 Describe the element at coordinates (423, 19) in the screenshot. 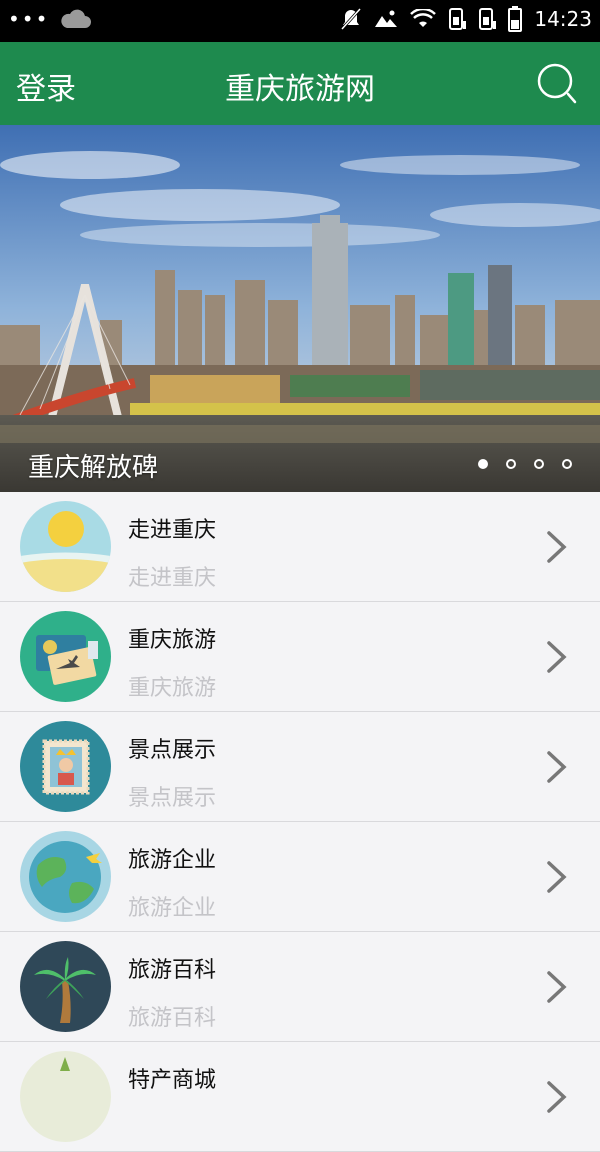

I see `wifi-icon` at that location.